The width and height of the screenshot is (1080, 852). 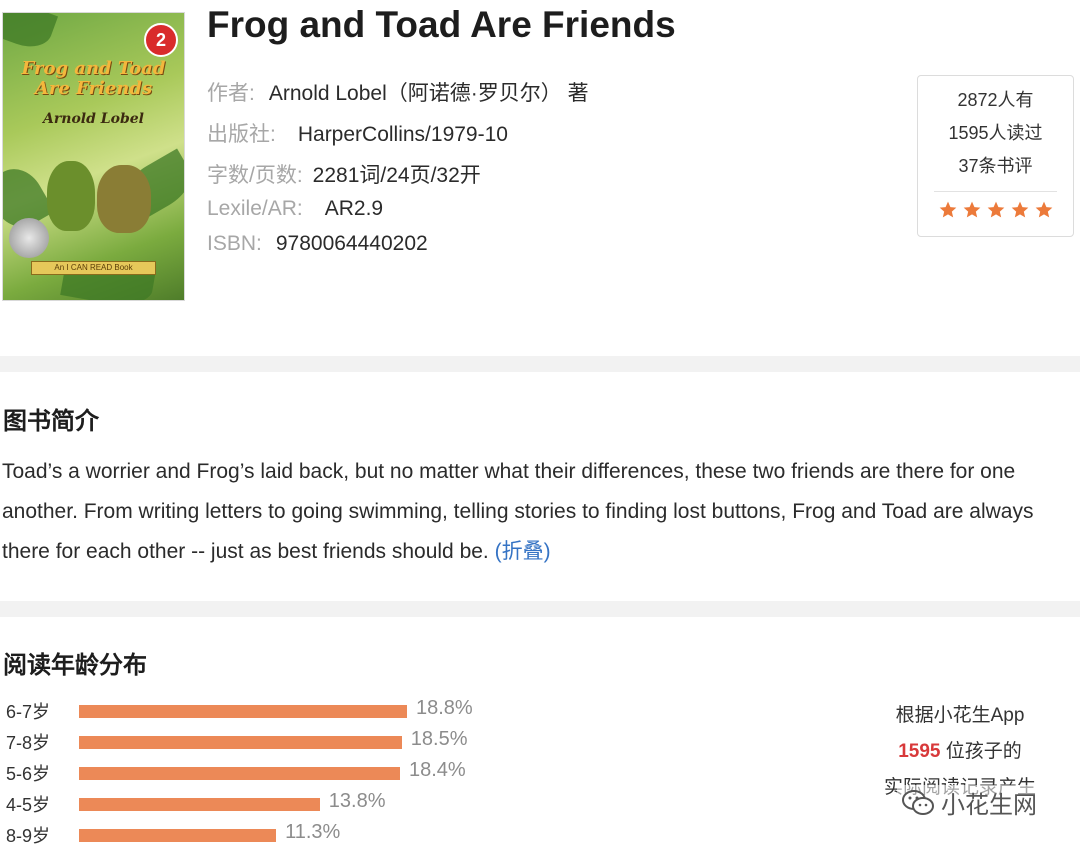 What do you see at coordinates (402, 134) in the screenshot?
I see `meta-value: HarperCollins/1979-10` at bounding box center [402, 134].